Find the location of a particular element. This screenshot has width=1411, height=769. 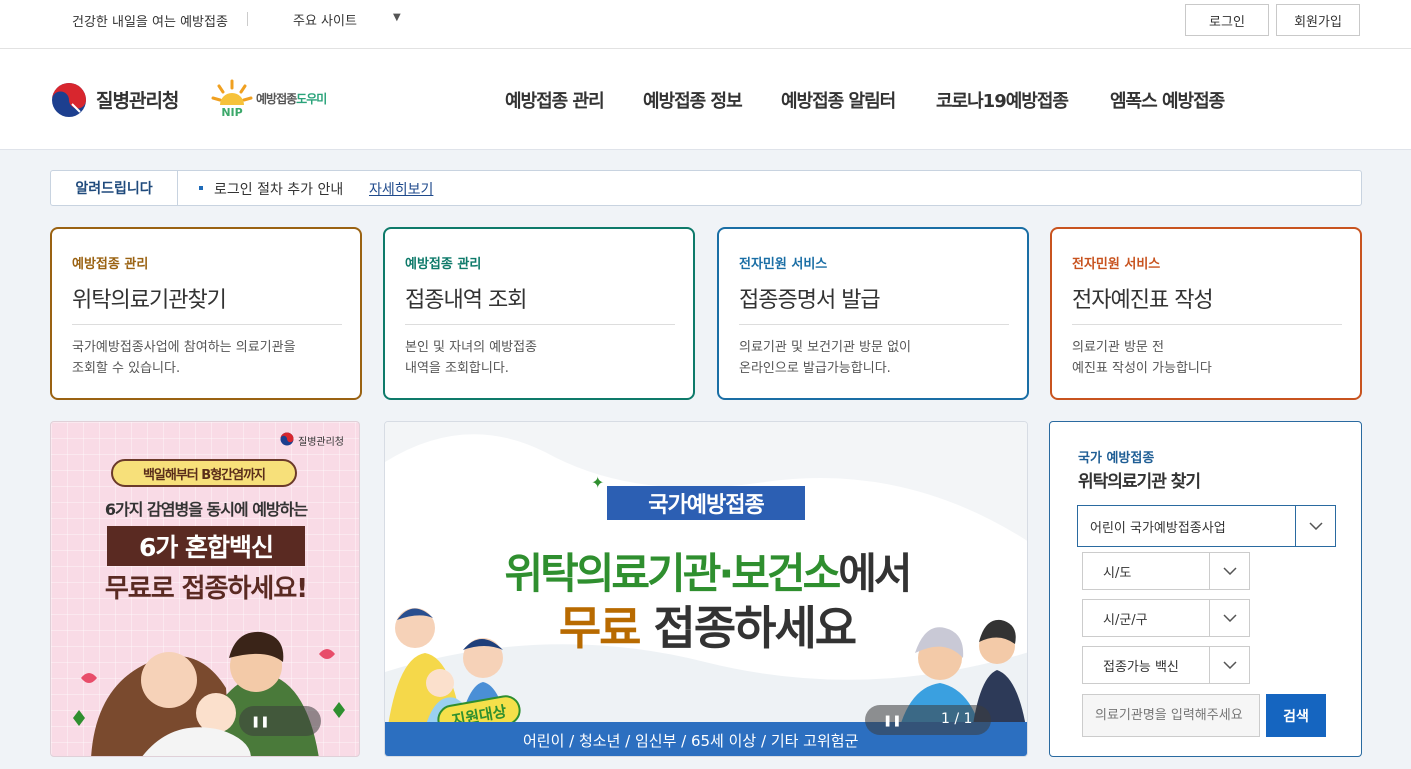

vaccine-select-value: 접종가능 백신 is located at coordinates (1141, 667).